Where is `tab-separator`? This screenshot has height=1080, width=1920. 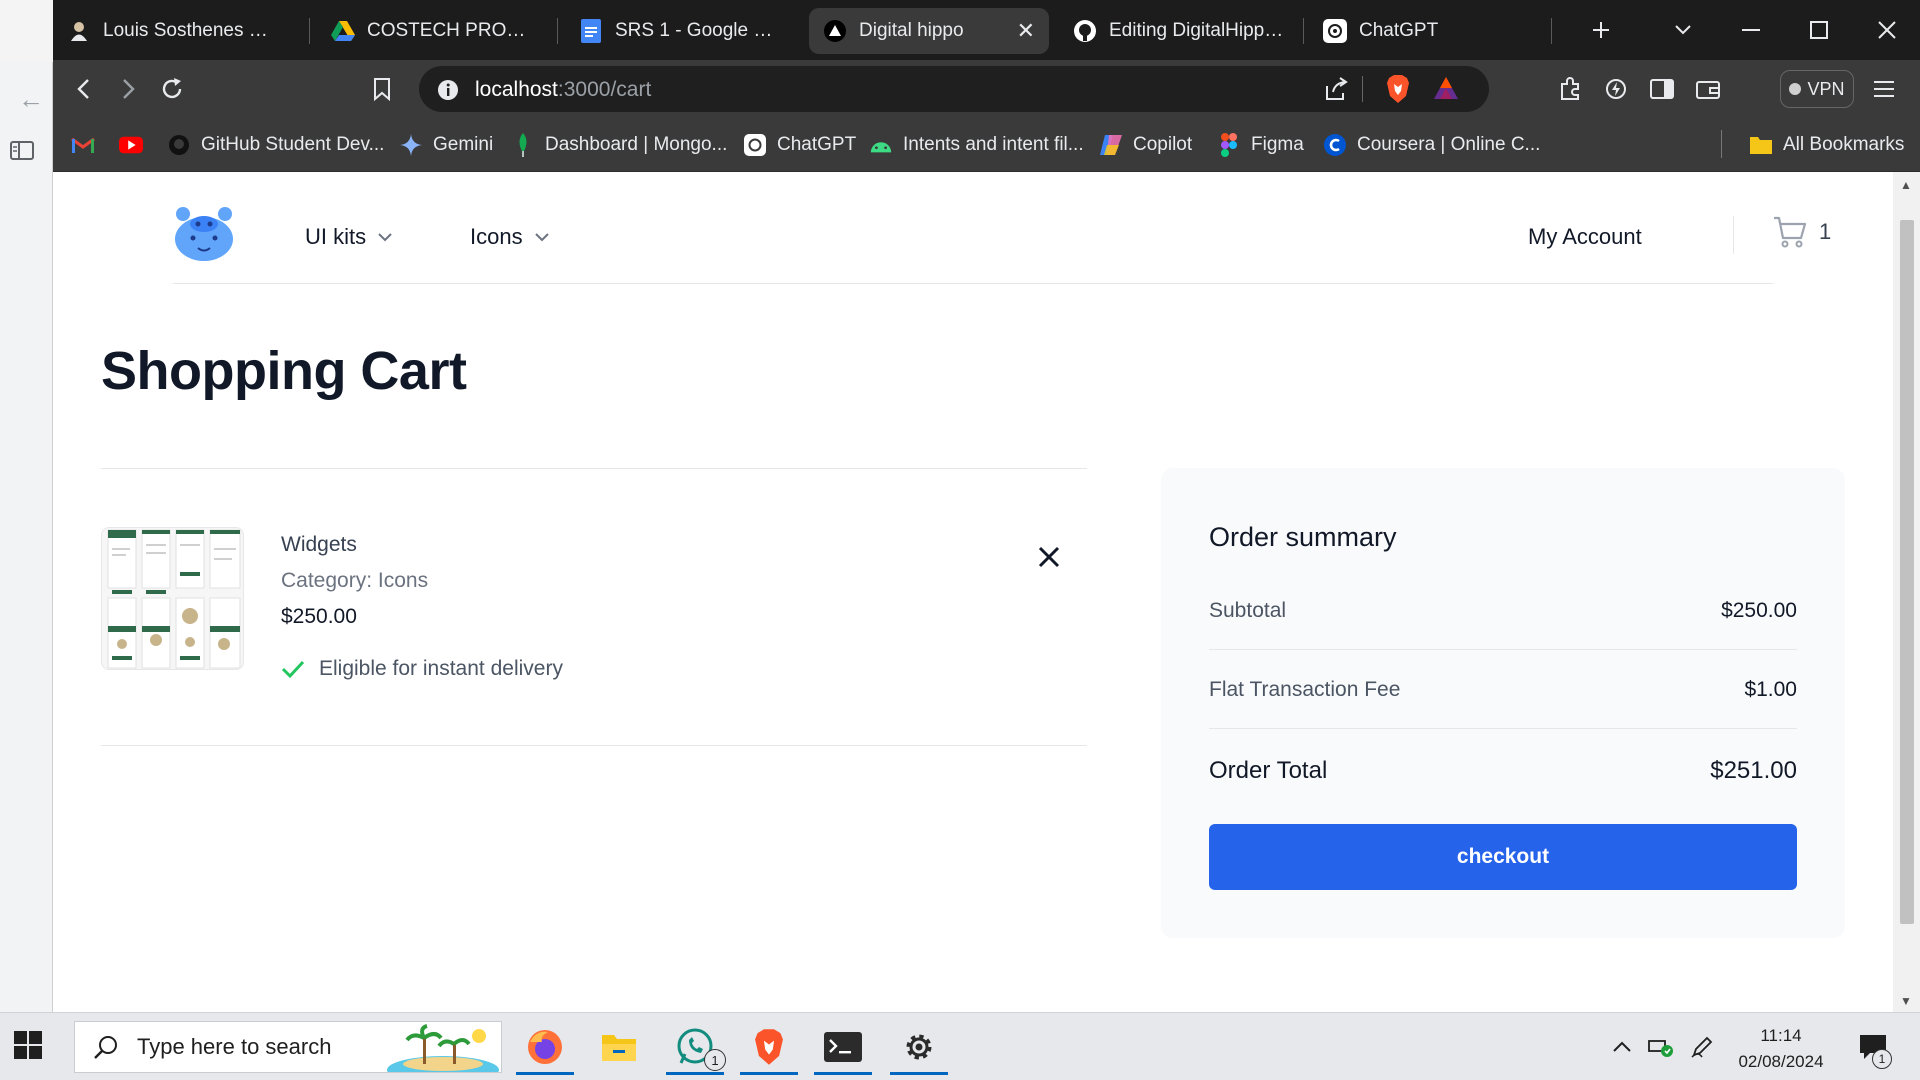
tab-separator is located at coordinates (1303, 31).